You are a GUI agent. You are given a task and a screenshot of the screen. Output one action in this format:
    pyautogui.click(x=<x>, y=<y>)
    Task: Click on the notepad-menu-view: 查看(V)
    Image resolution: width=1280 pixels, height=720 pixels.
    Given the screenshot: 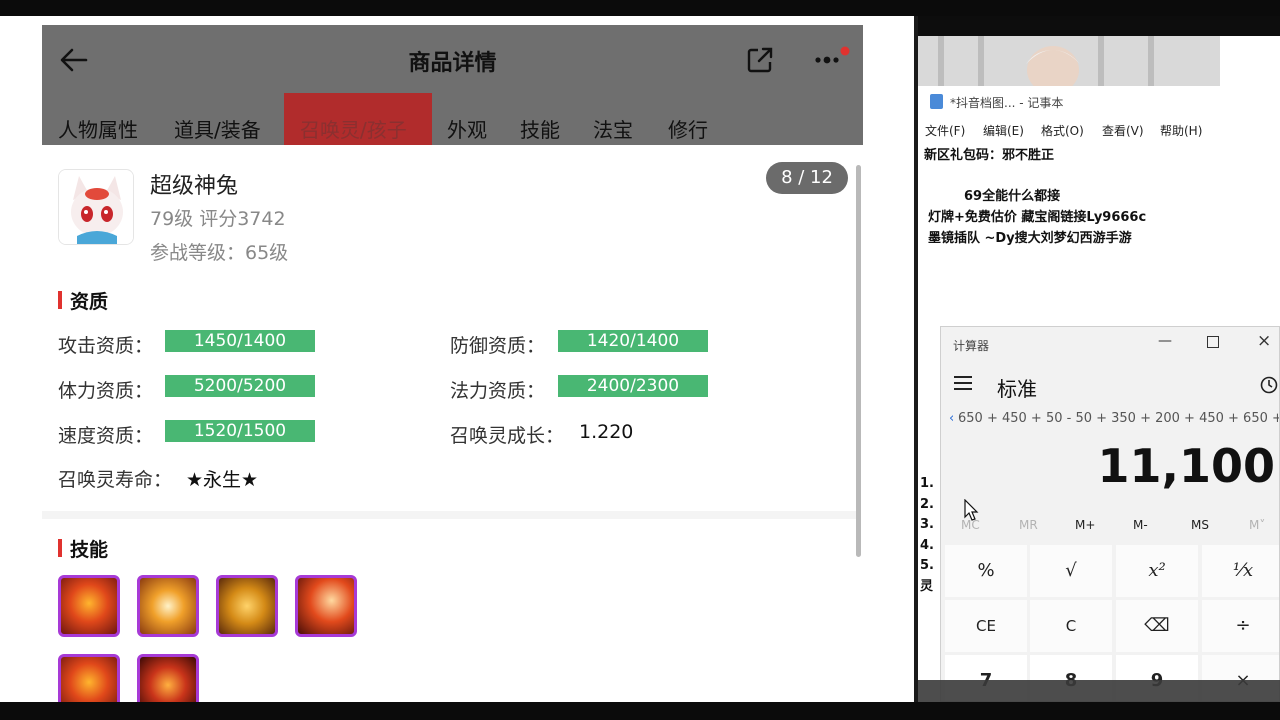 What is the action you would take?
    pyautogui.click(x=1123, y=130)
    